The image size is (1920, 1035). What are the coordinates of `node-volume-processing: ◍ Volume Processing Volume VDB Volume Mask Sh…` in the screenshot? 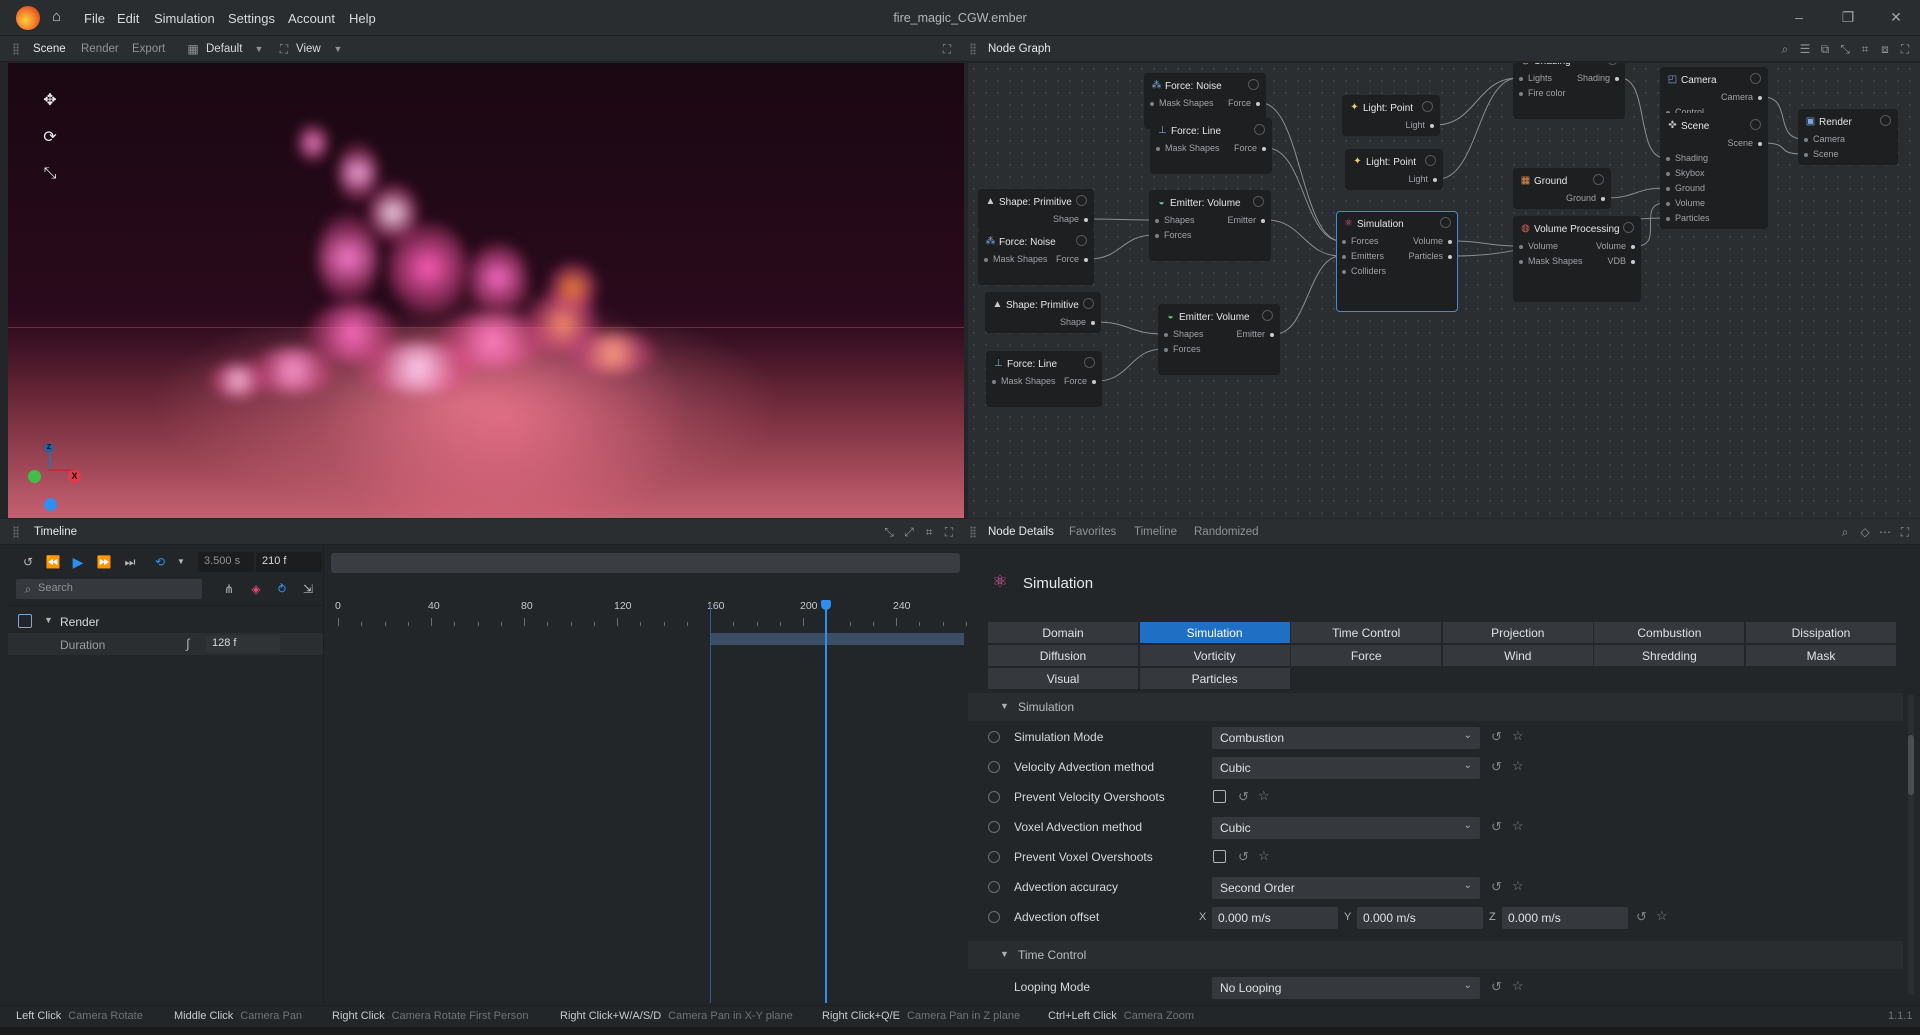 It's located at (1577, 259).